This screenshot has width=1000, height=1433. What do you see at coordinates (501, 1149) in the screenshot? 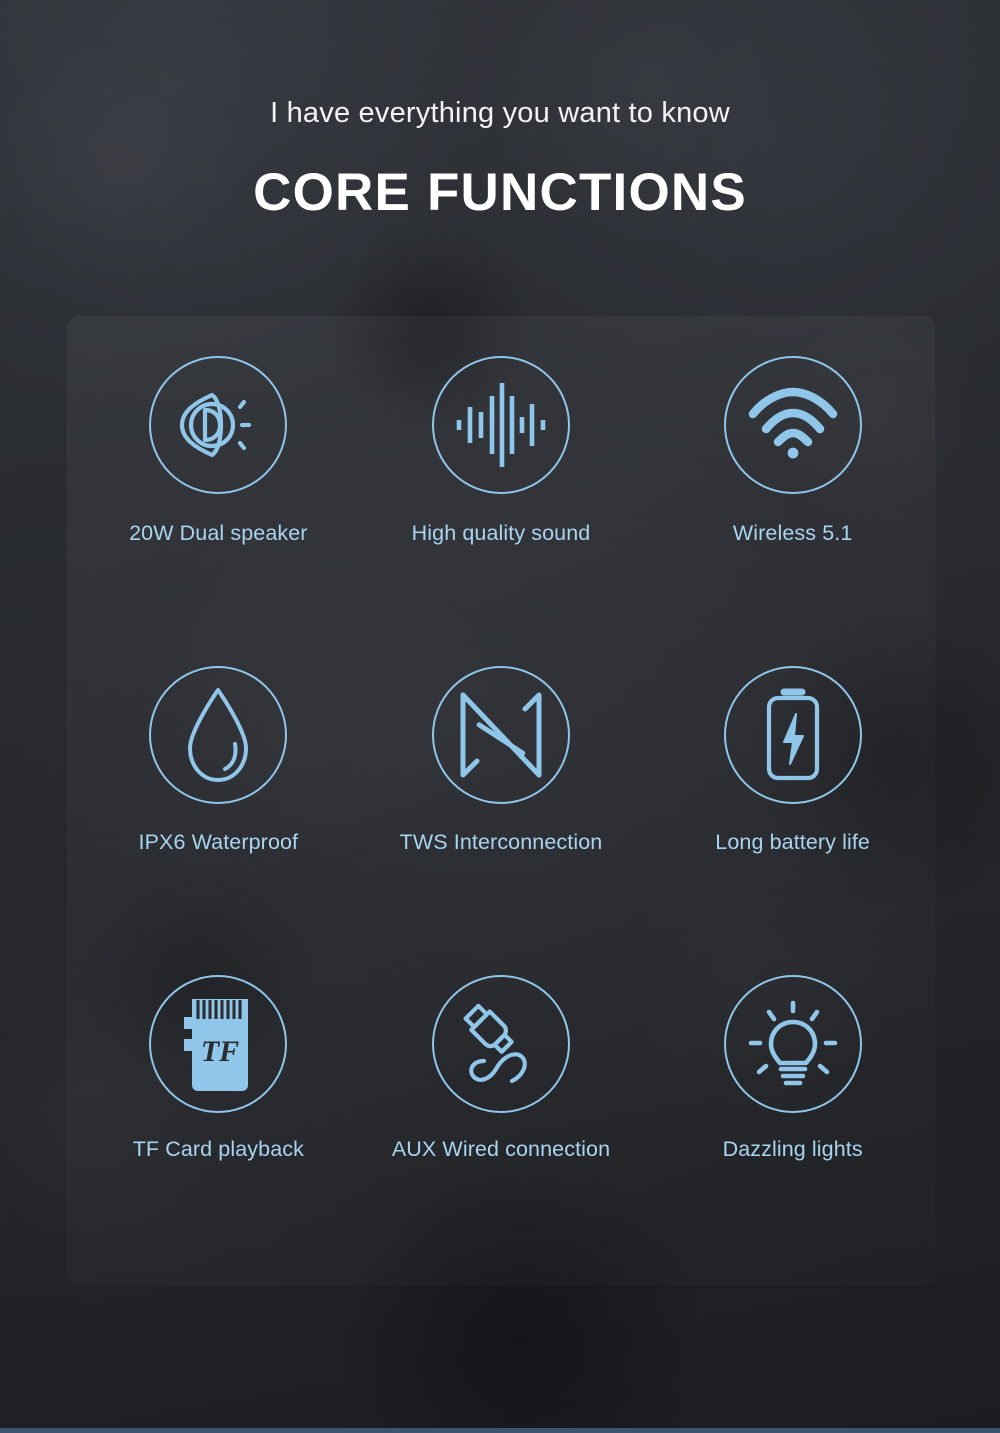
I see `feature-label: AUX Wired connection` at bounding box center [501, 1149].